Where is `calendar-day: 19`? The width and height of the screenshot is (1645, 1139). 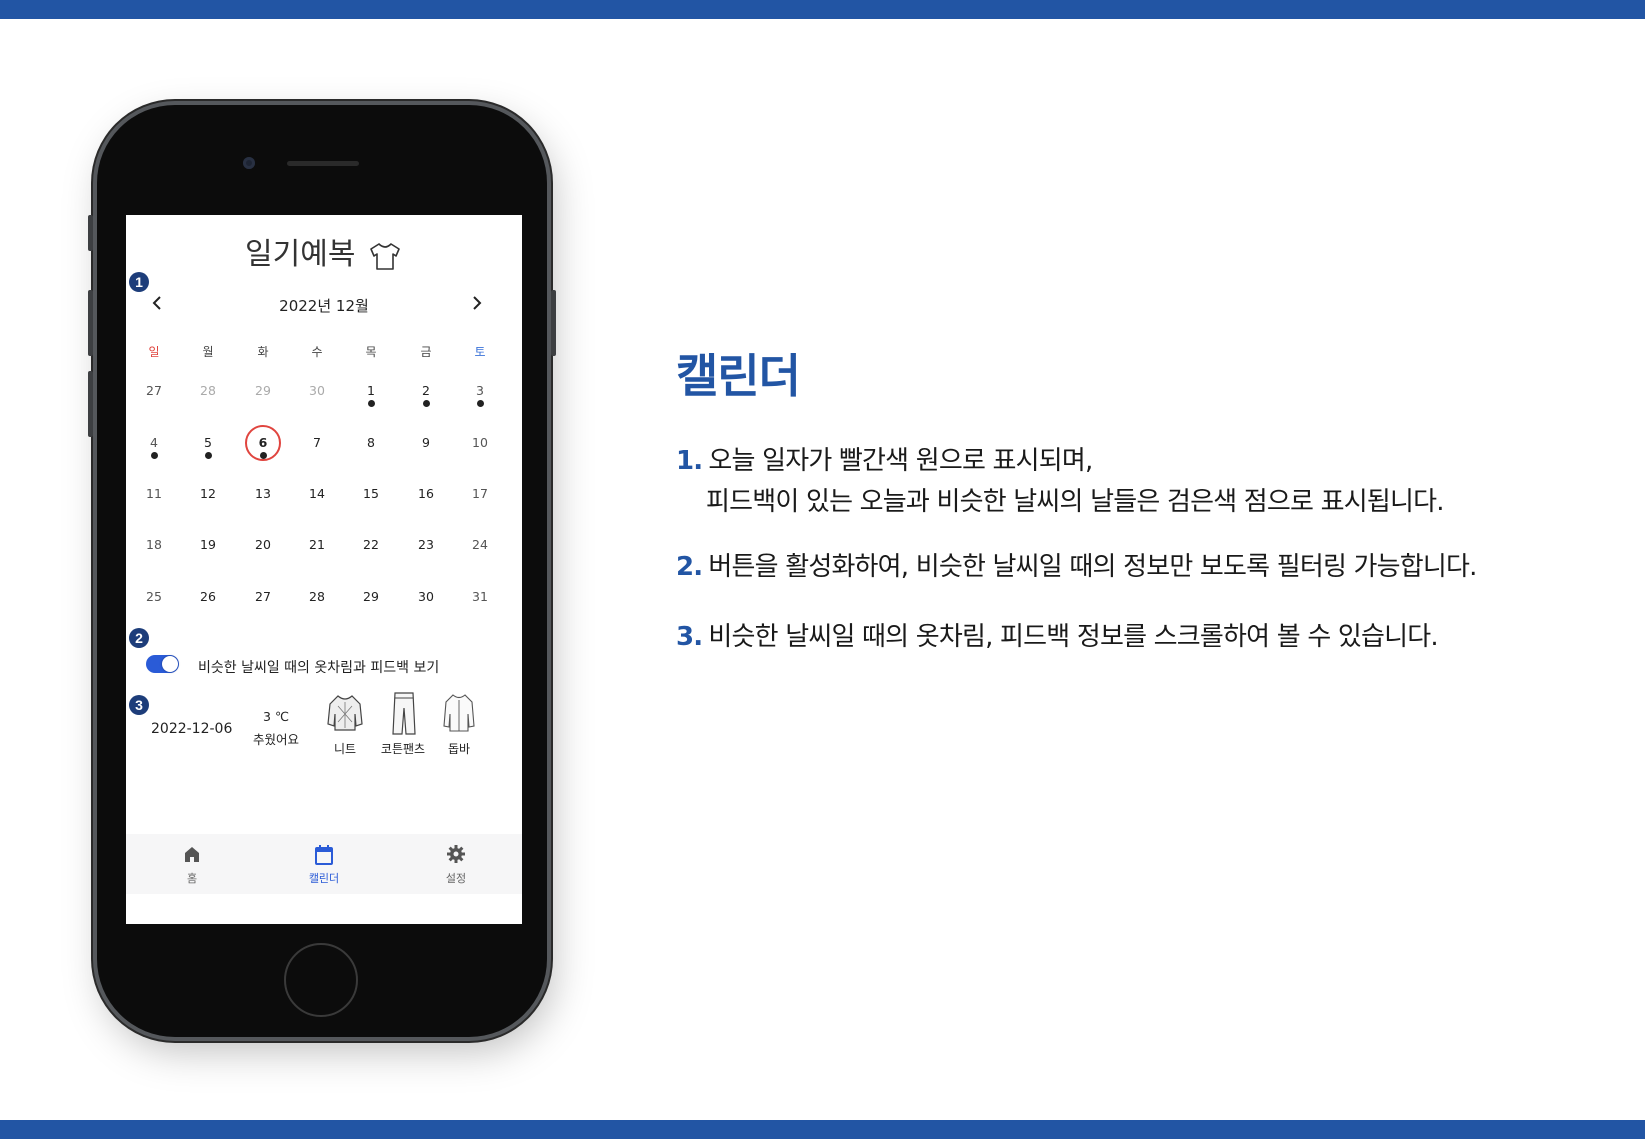 calendar-day: 19 is located at coordinates (208, 544).